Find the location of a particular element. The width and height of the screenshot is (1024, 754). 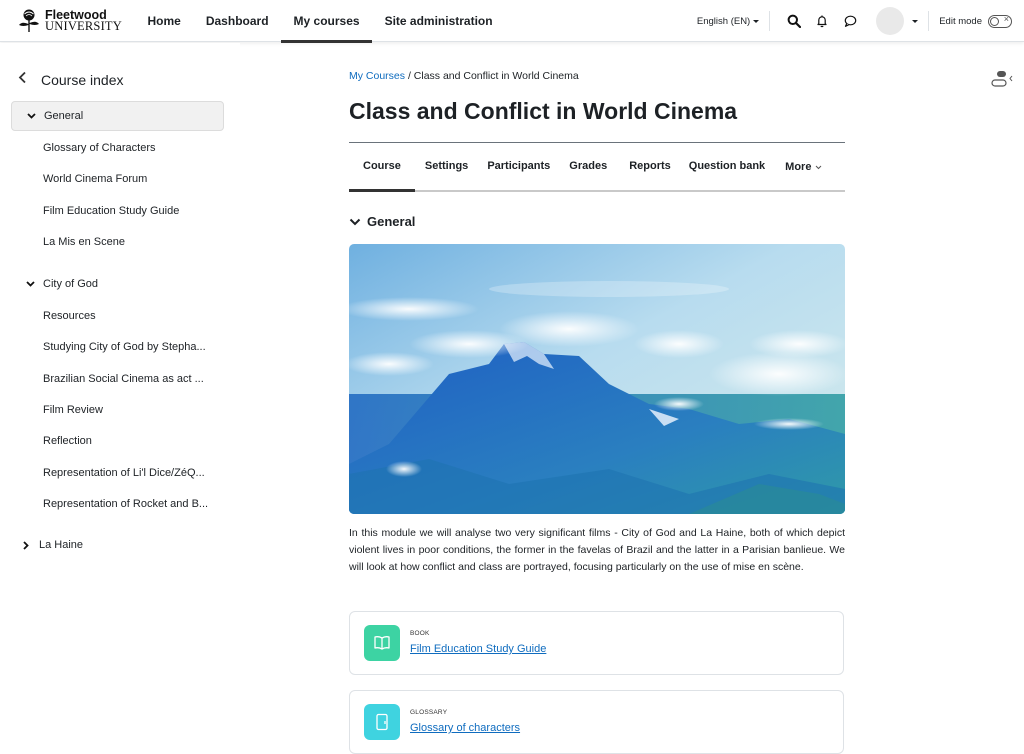

bell-icon is located at coordinates (822, 21).